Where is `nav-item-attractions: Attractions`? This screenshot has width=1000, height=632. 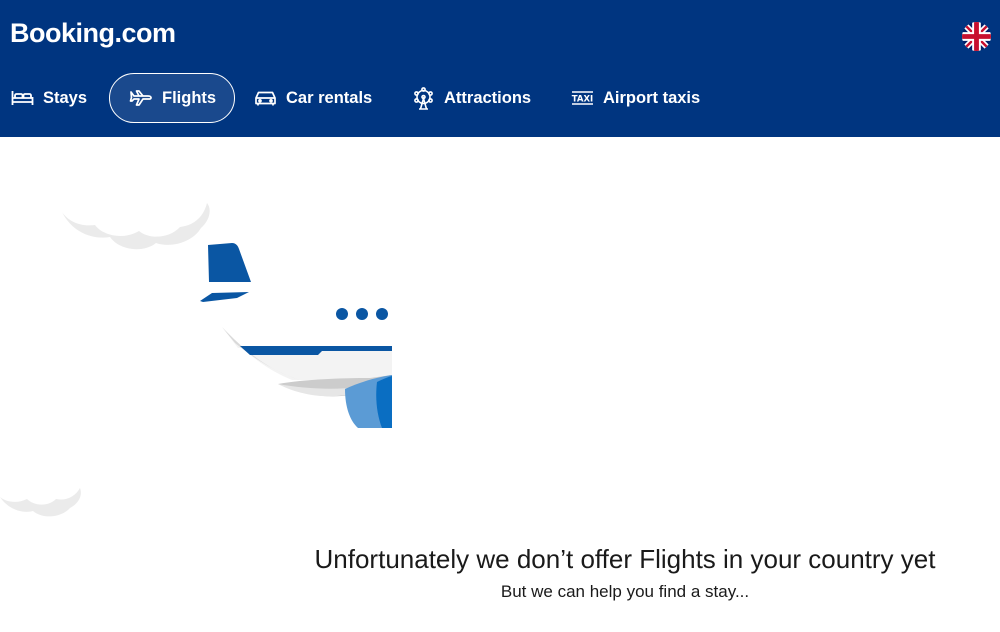
nav-item-attractions: Attractions is located at coordinates (471, 98).